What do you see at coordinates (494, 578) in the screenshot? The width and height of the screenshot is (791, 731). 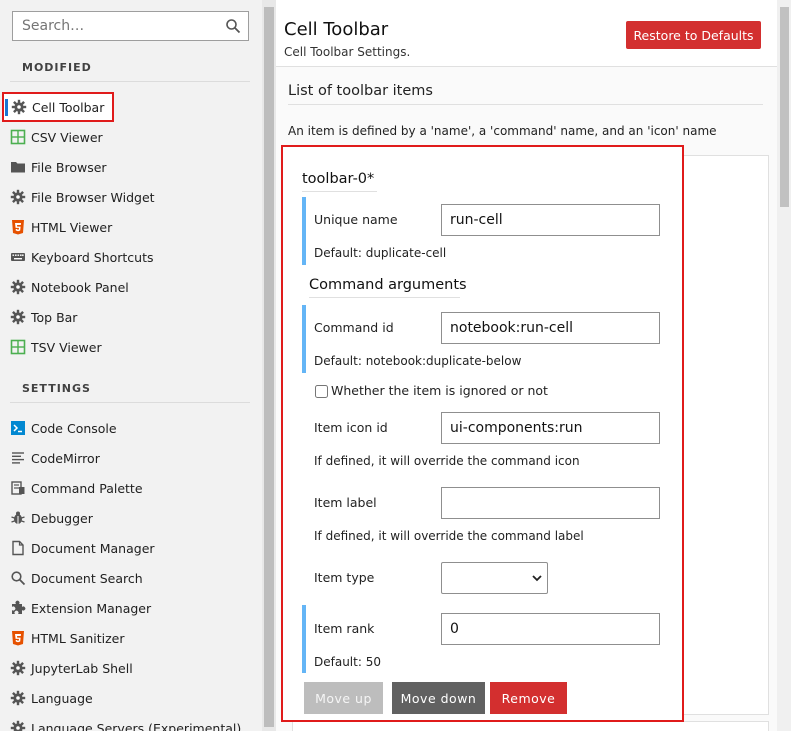 I see `item-type-select` at bounding box center [494, 578].